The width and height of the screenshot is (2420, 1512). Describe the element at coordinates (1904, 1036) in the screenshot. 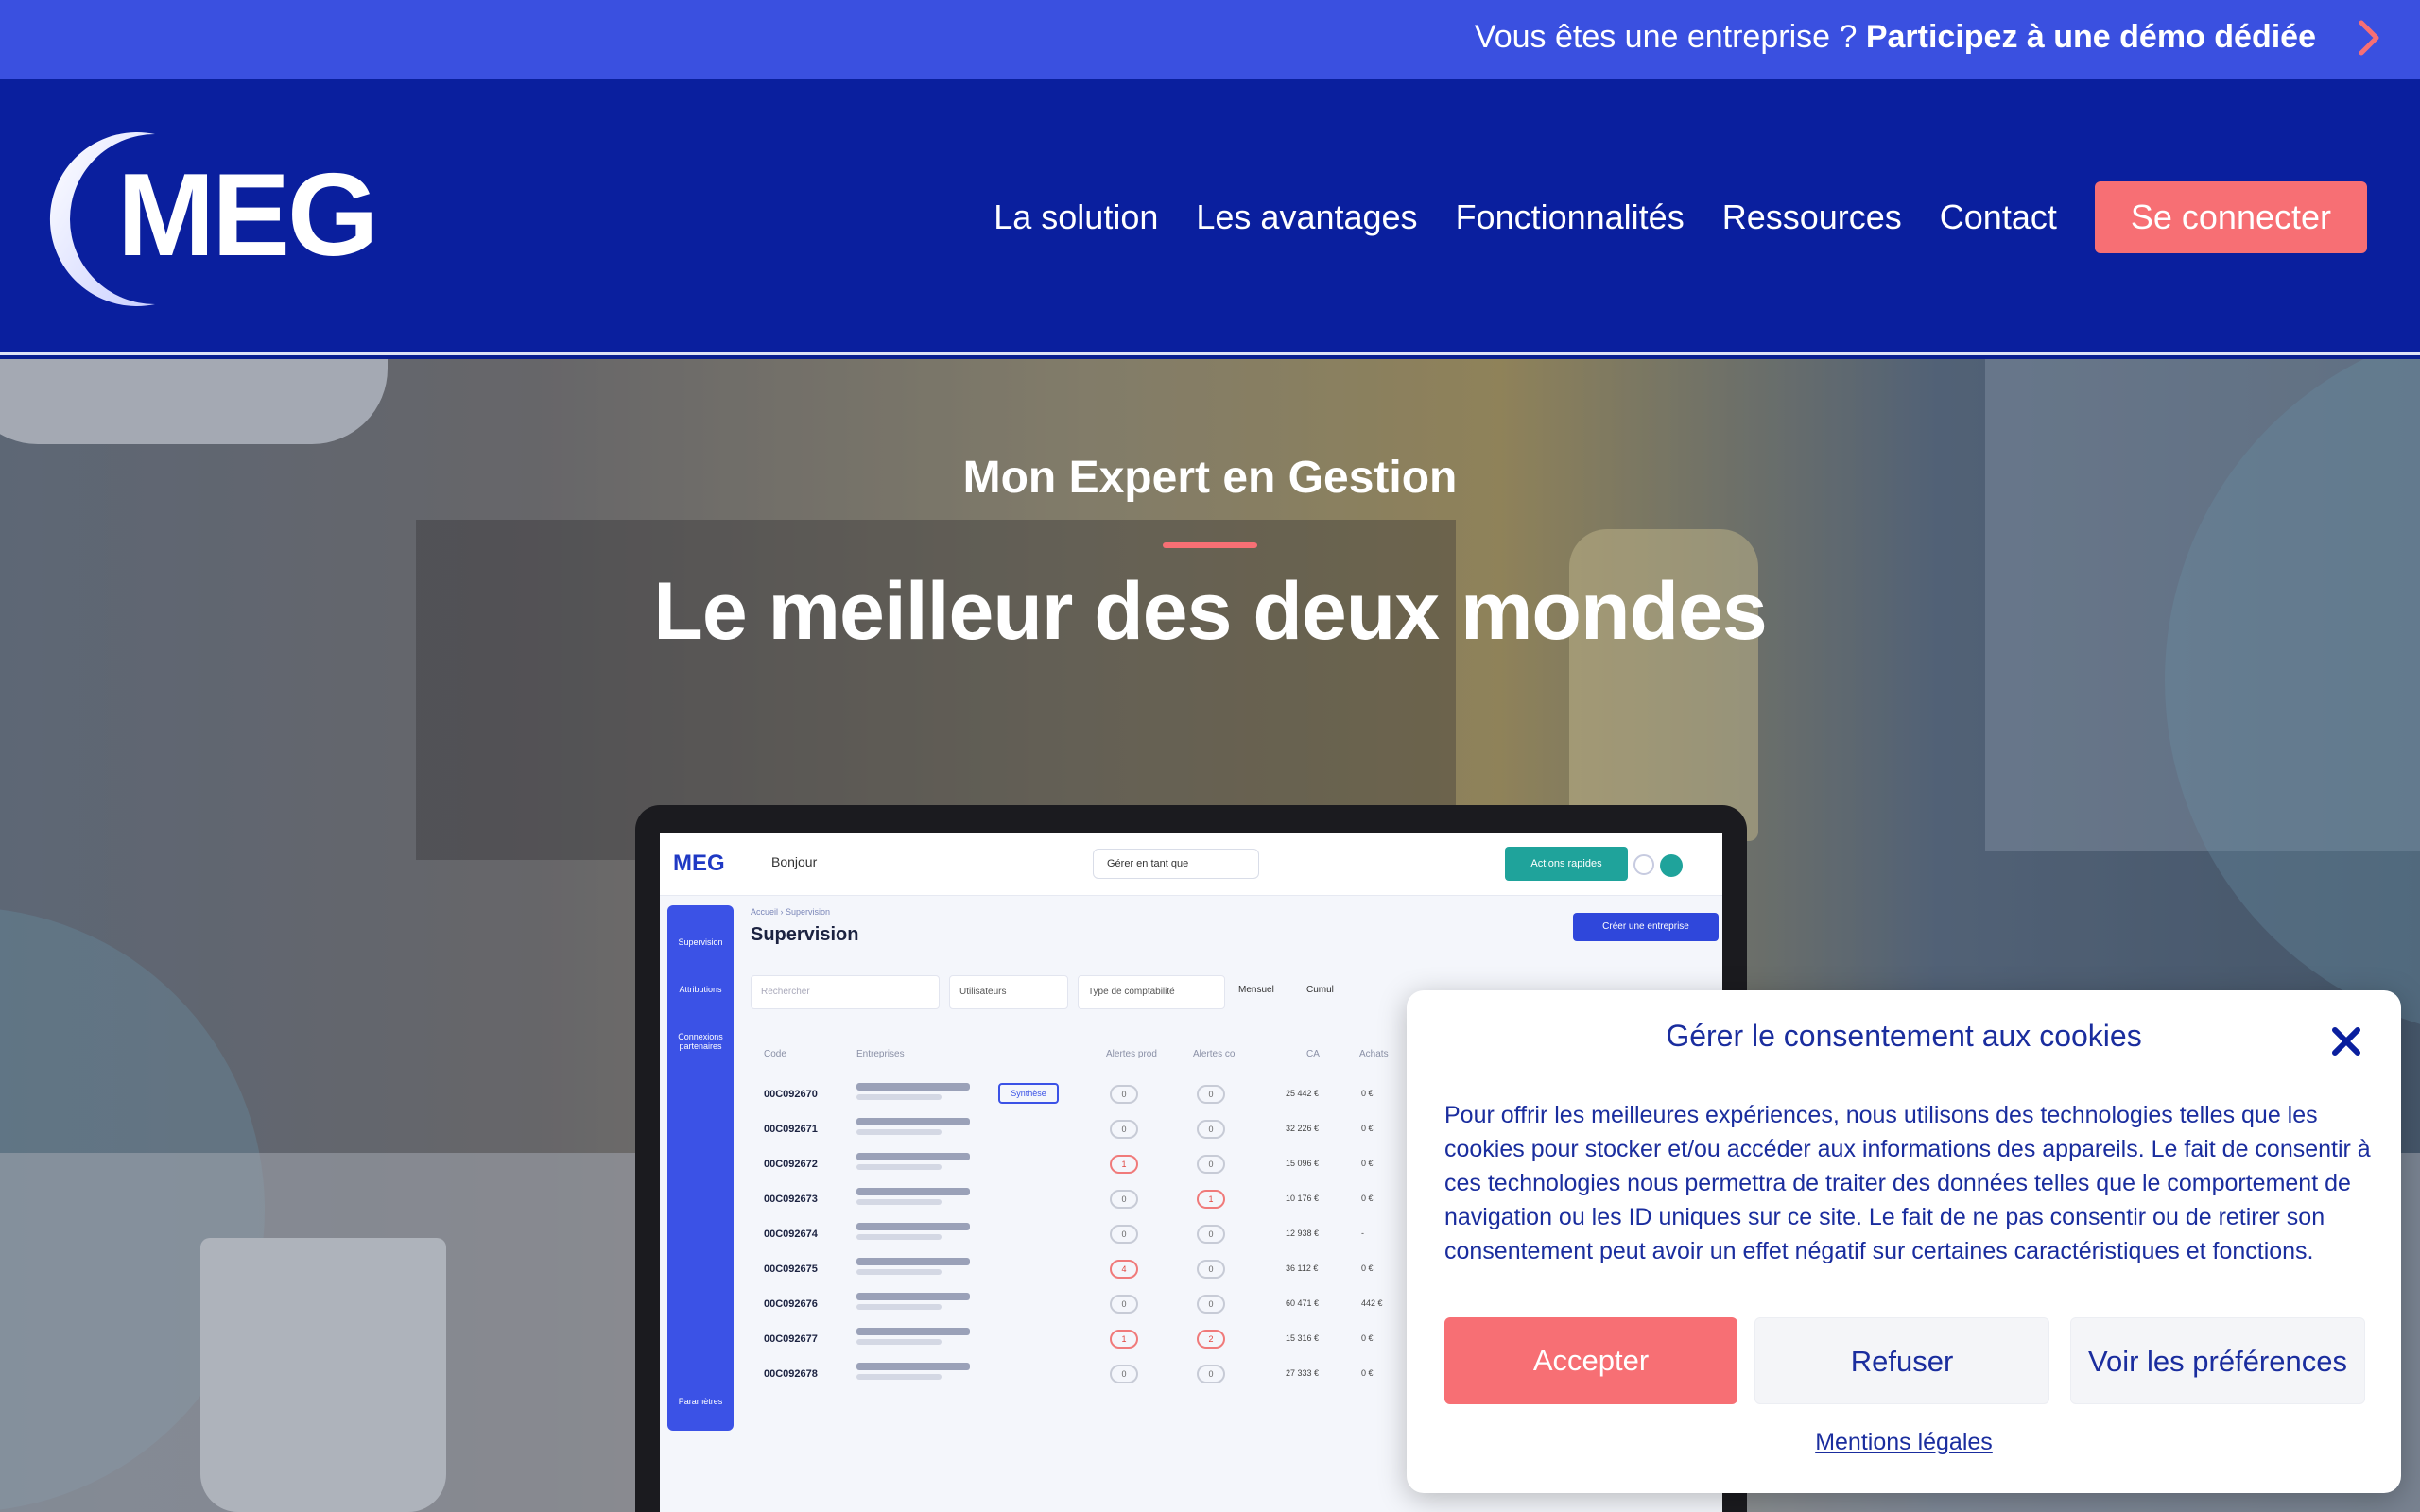

I see `cookie-title: Gérer le consentement aux cookies` at that location.